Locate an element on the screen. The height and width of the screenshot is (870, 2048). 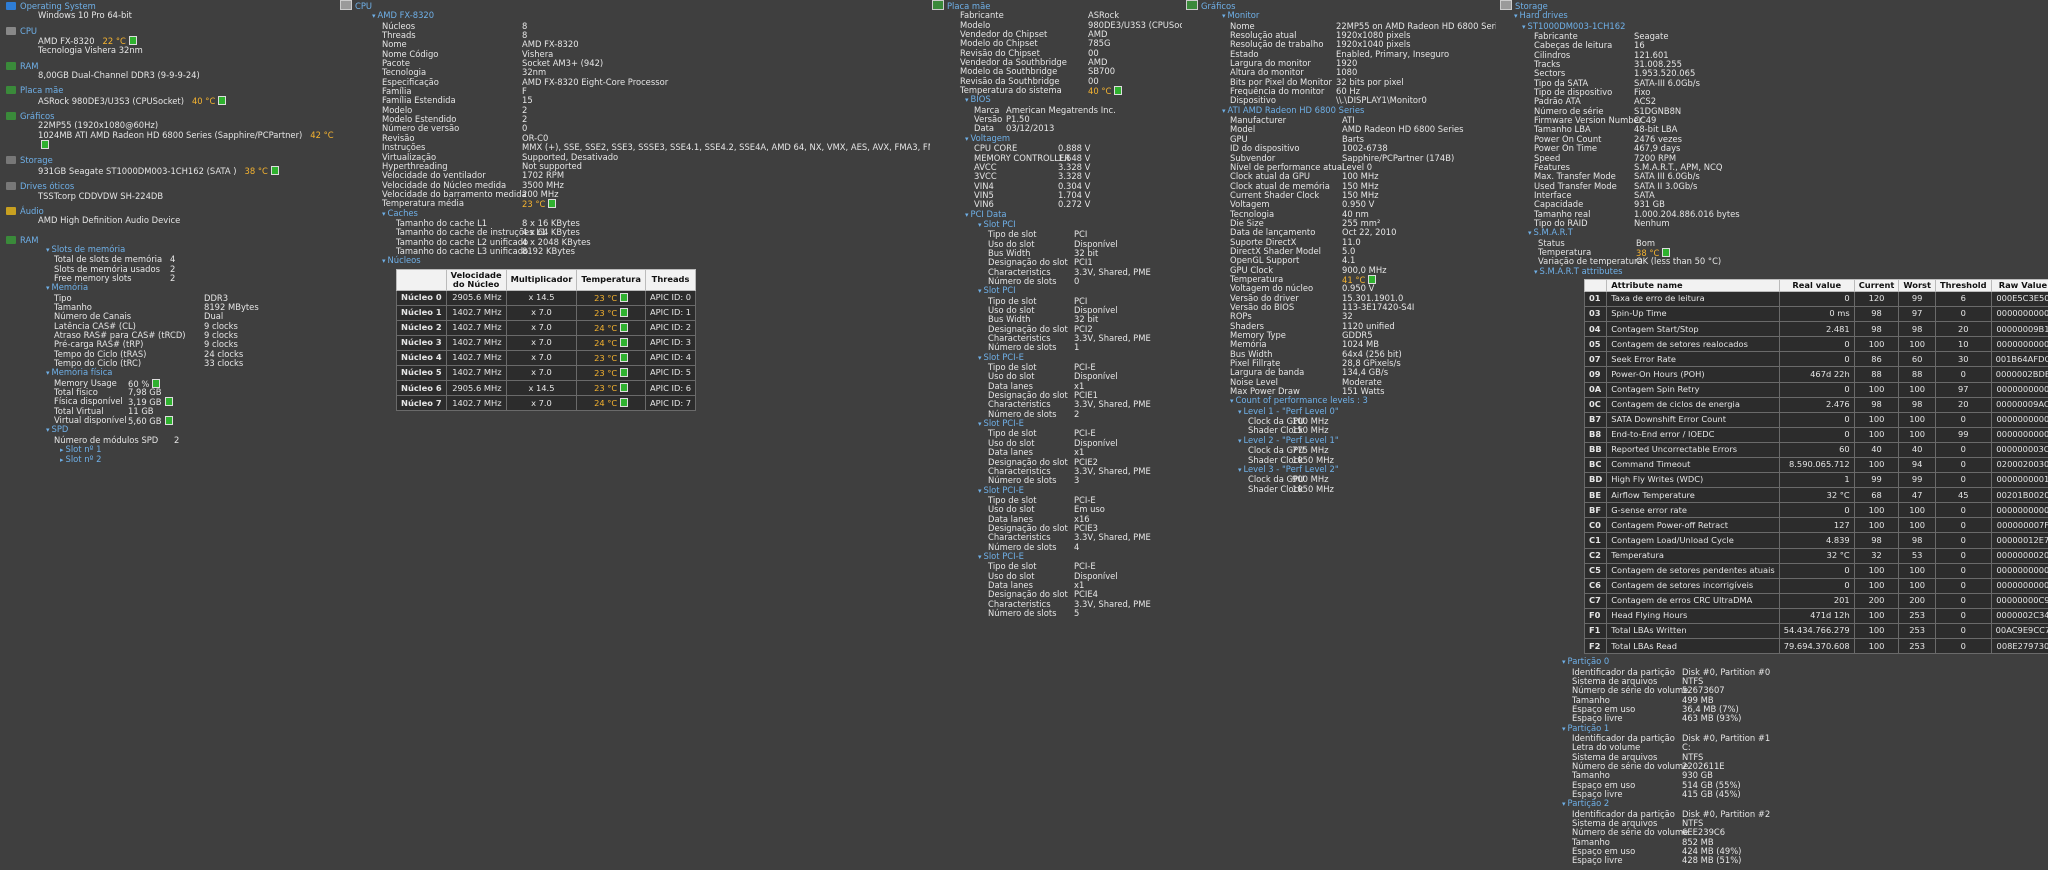
cores-node: ▾ Núcleos is located at coordinates (635, 261).